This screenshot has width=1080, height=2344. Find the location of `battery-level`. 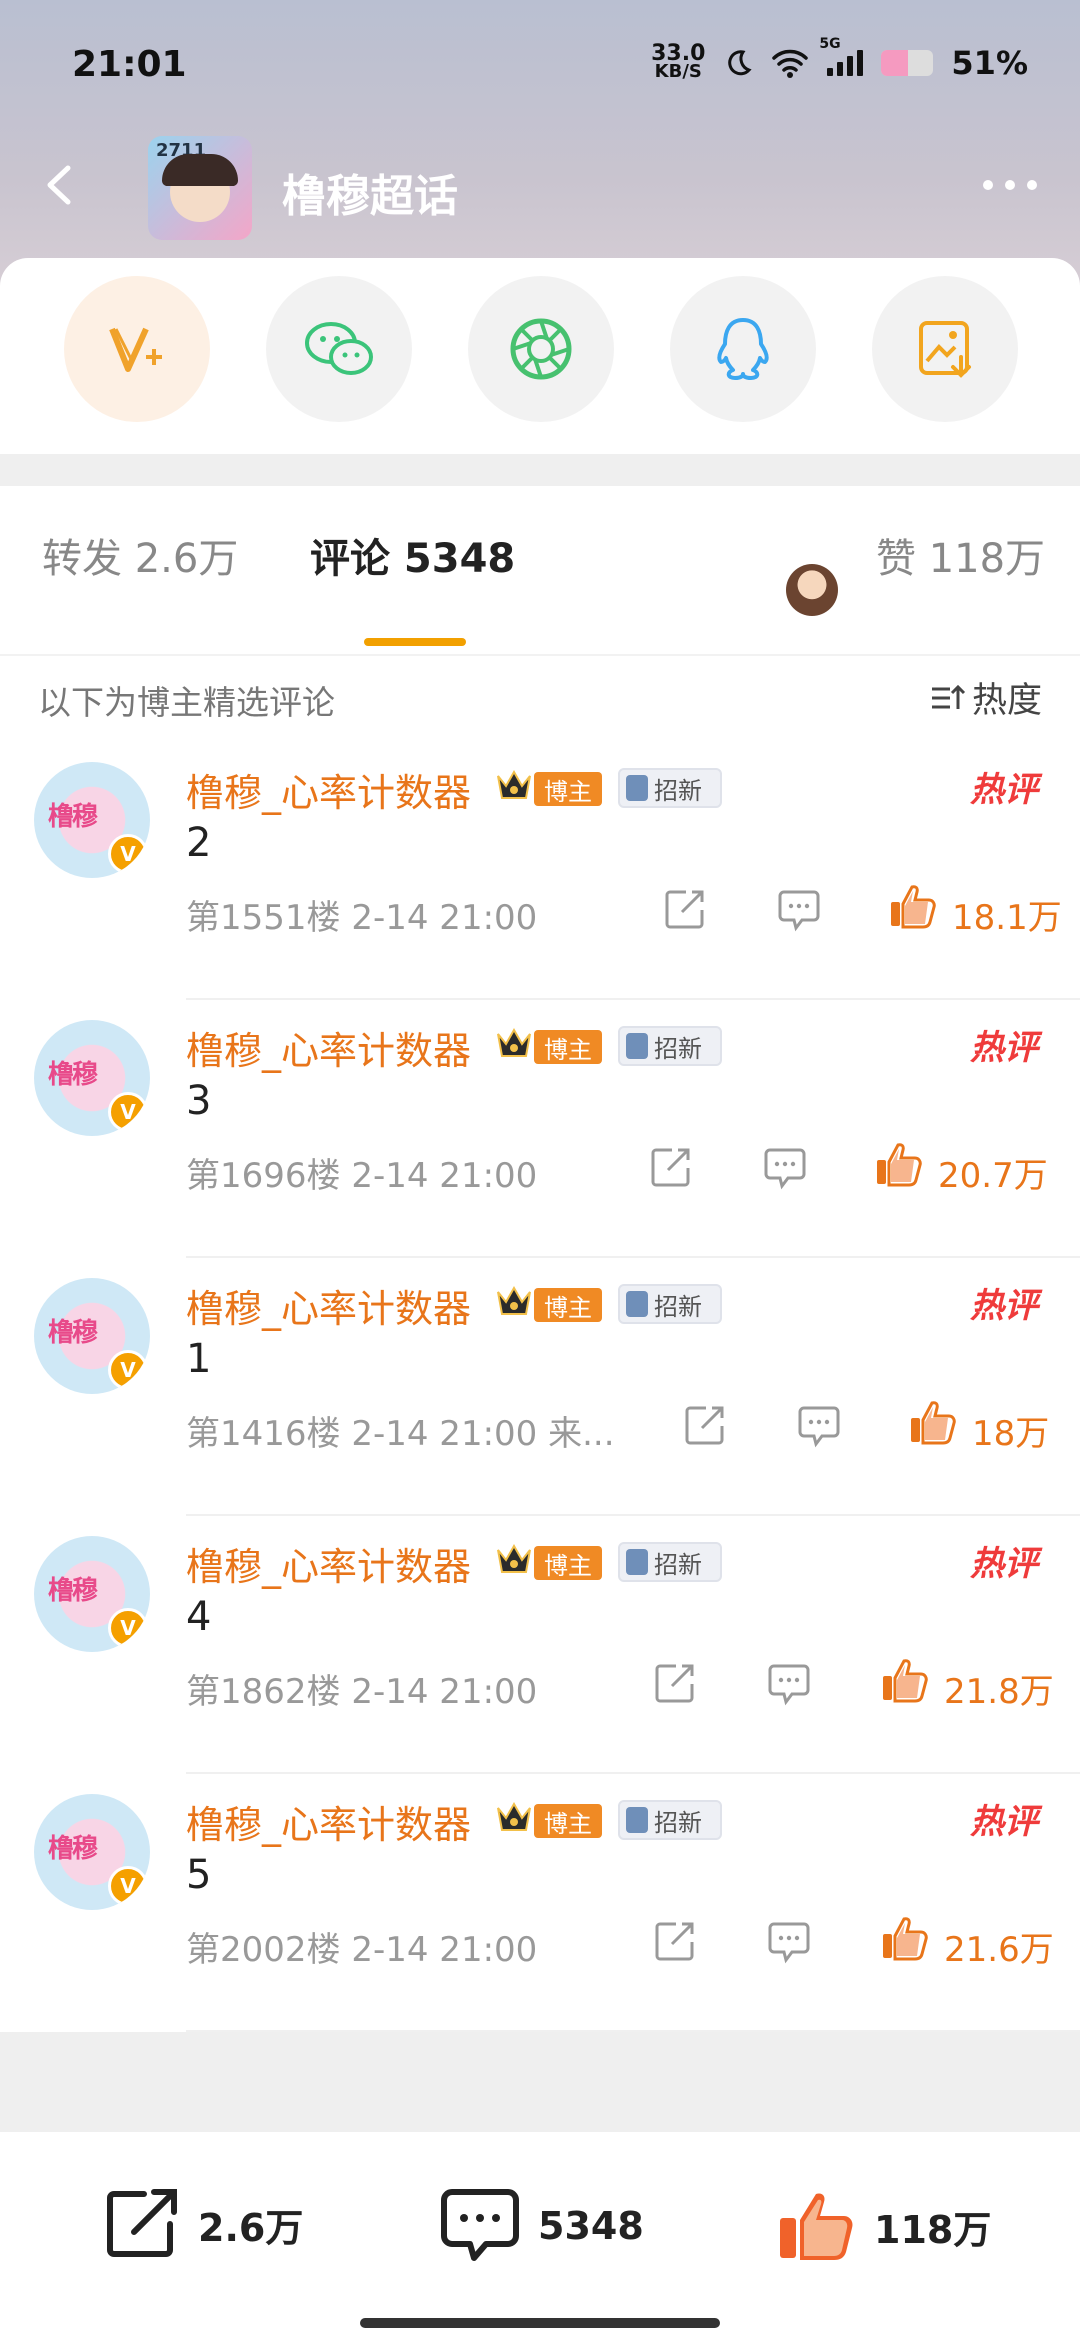

battery-level is located at coordinates (894, 63).